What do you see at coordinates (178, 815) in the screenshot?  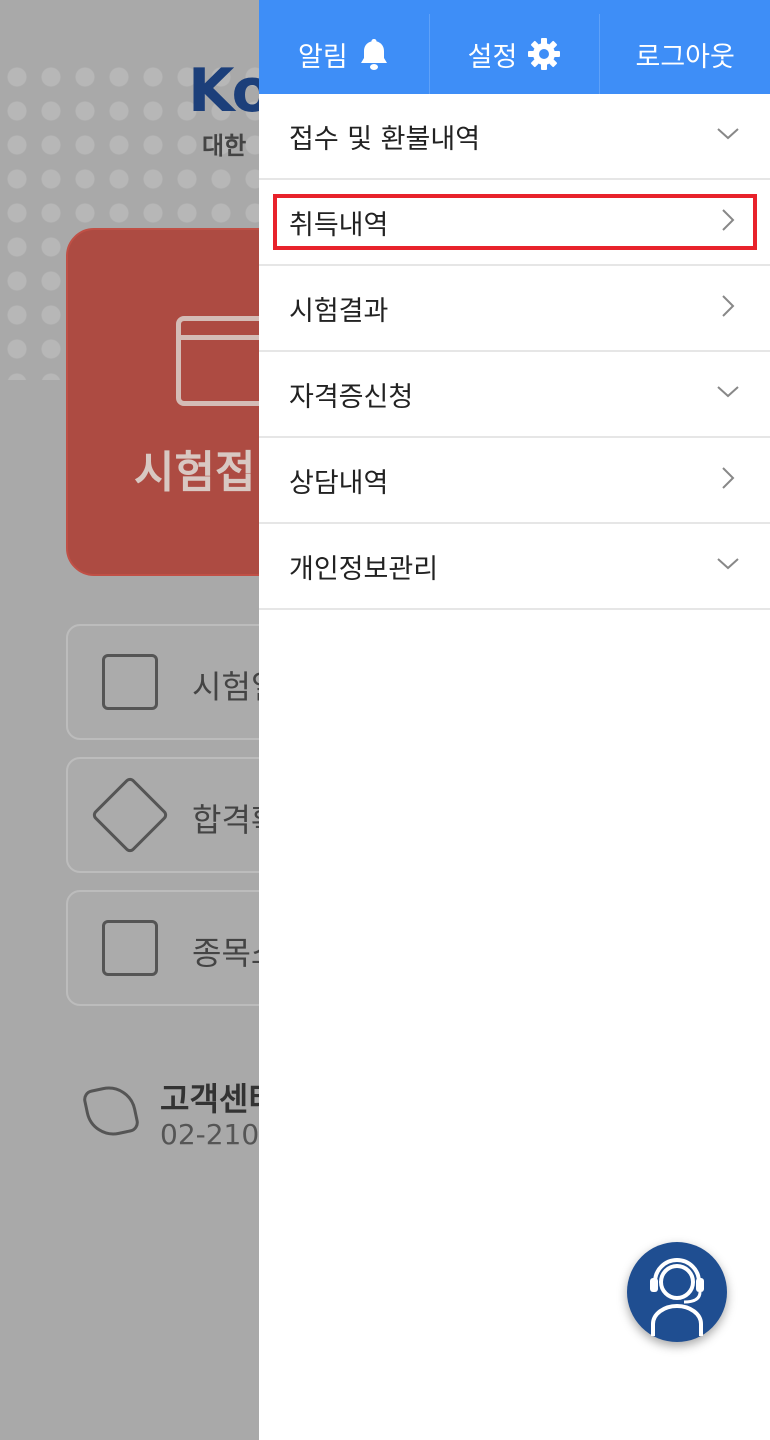 I see `pass-check-card: 합격확` at bounding box center [178, 815].